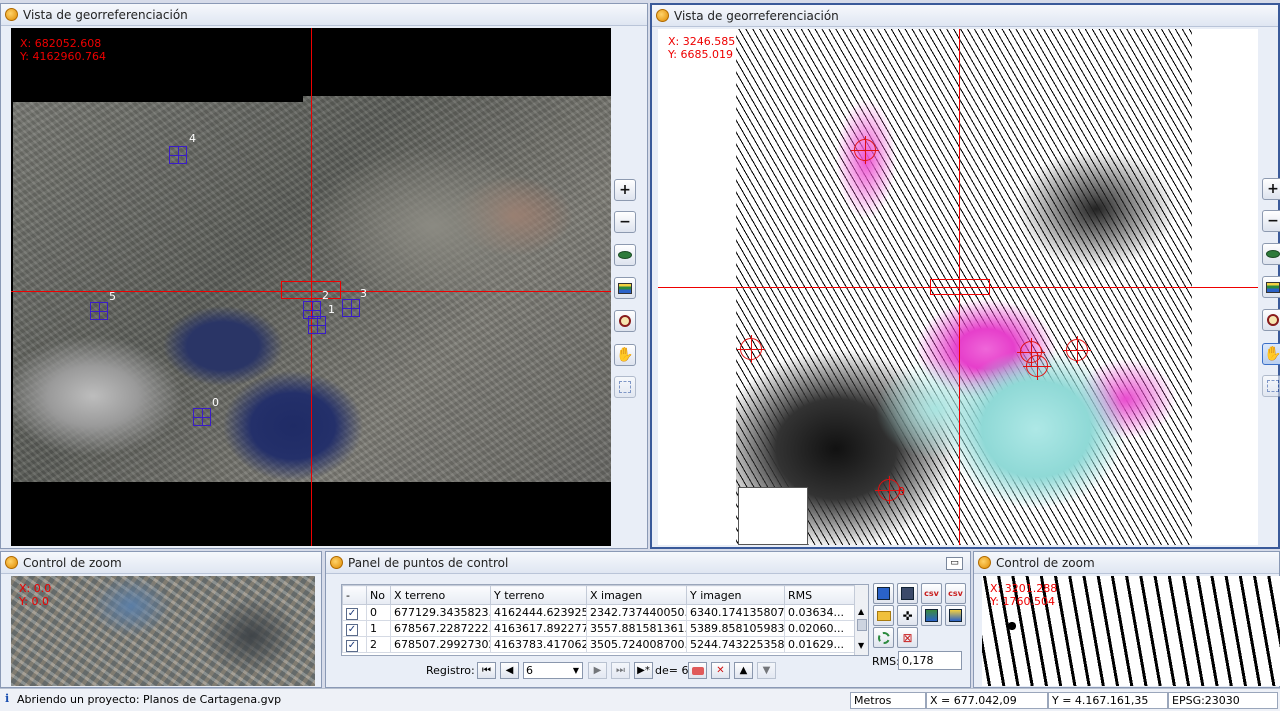 Image resolution: width=1280 pixels, height=711 pixels. What do you see at coordinates (931, 615) in the screenshot?
I see `layer-export-button` at bounding box center [931, 615].